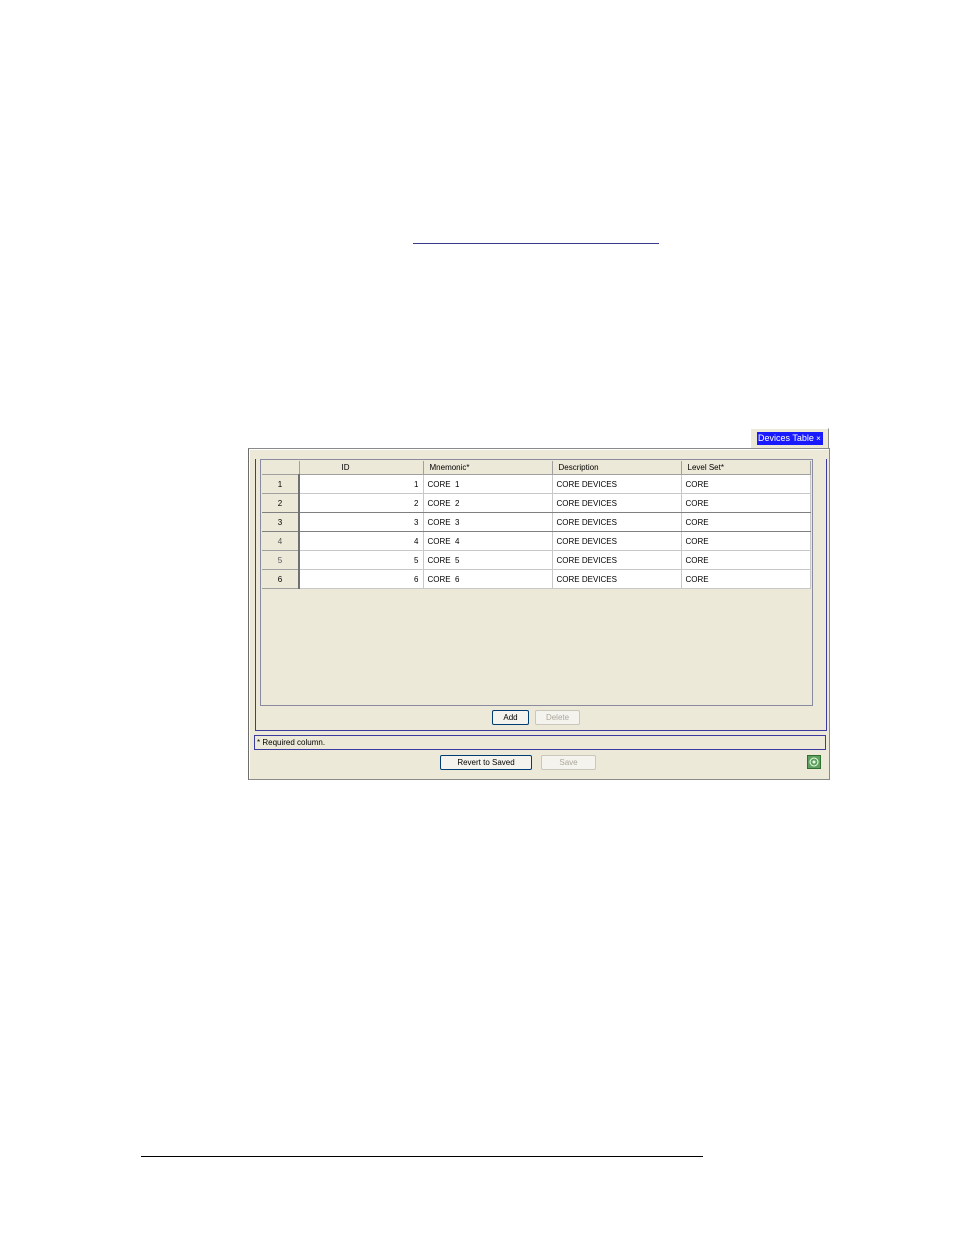 This screenshot has height=1235, width=954. I want to click on row-number: 2, so click(281, 503).